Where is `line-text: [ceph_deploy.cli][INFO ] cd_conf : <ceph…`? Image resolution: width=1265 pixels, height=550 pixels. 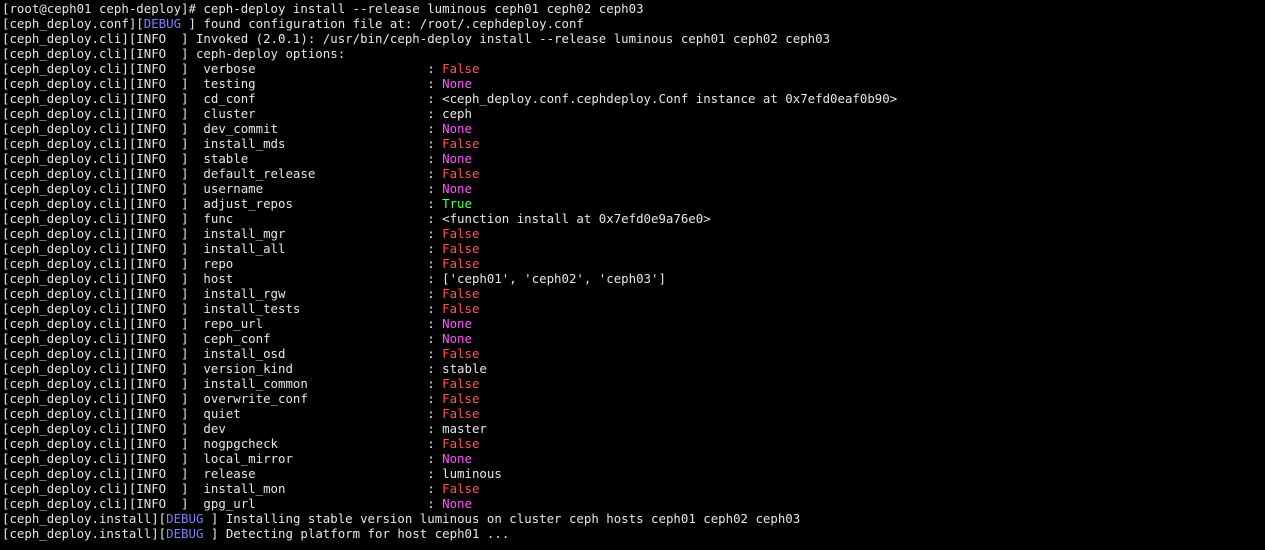 line-text: [ceph_deploy.cli][INFO ] cd_conf : <ceph… is located at coordinates (450, 98).